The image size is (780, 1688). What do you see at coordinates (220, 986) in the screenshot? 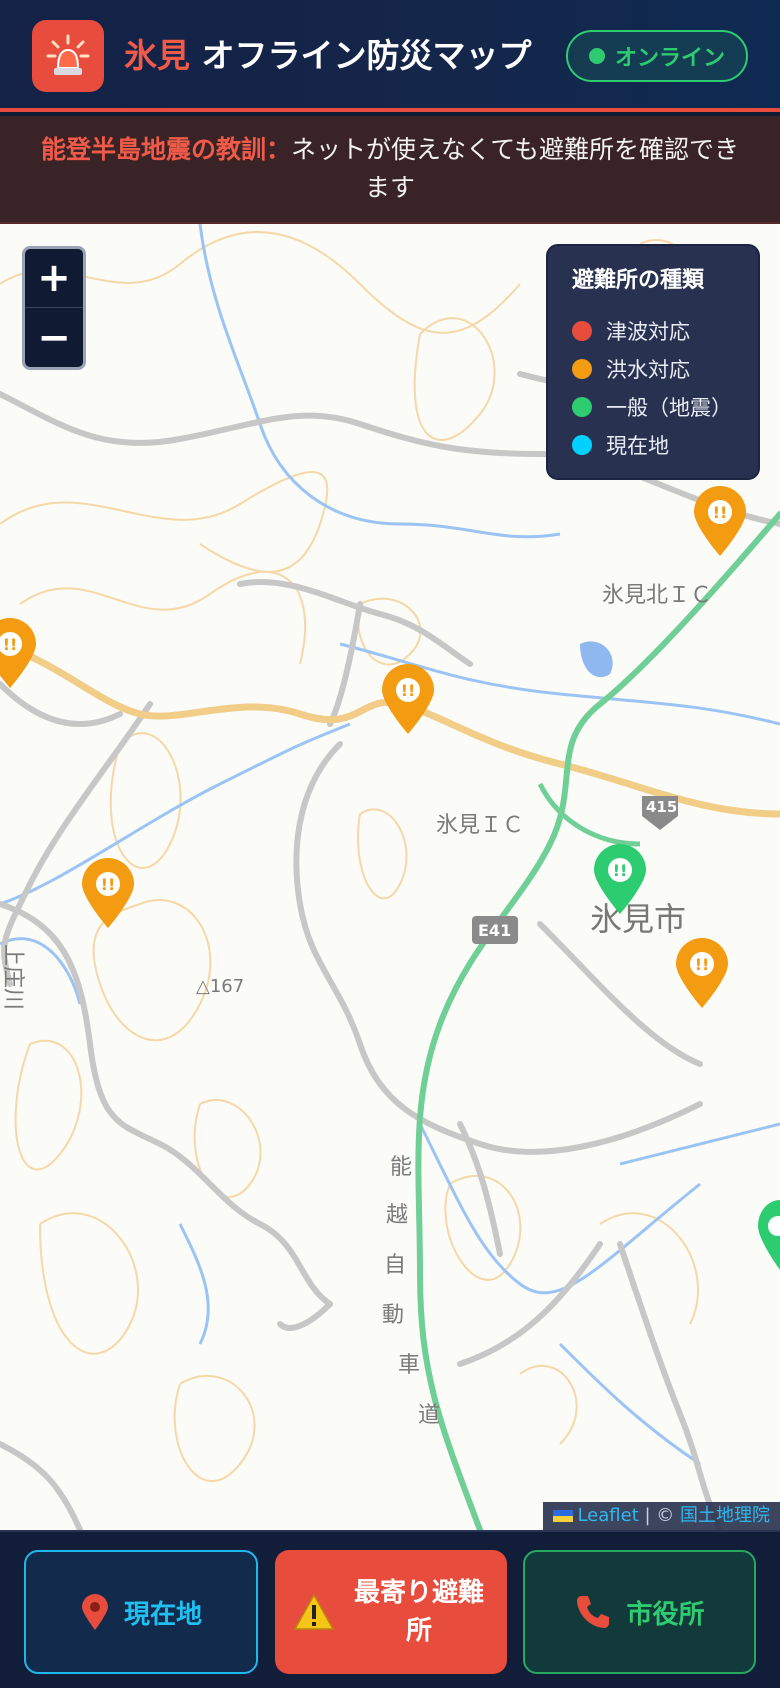
I see `map-label-peak: △167` at bounding box center [220, 986].